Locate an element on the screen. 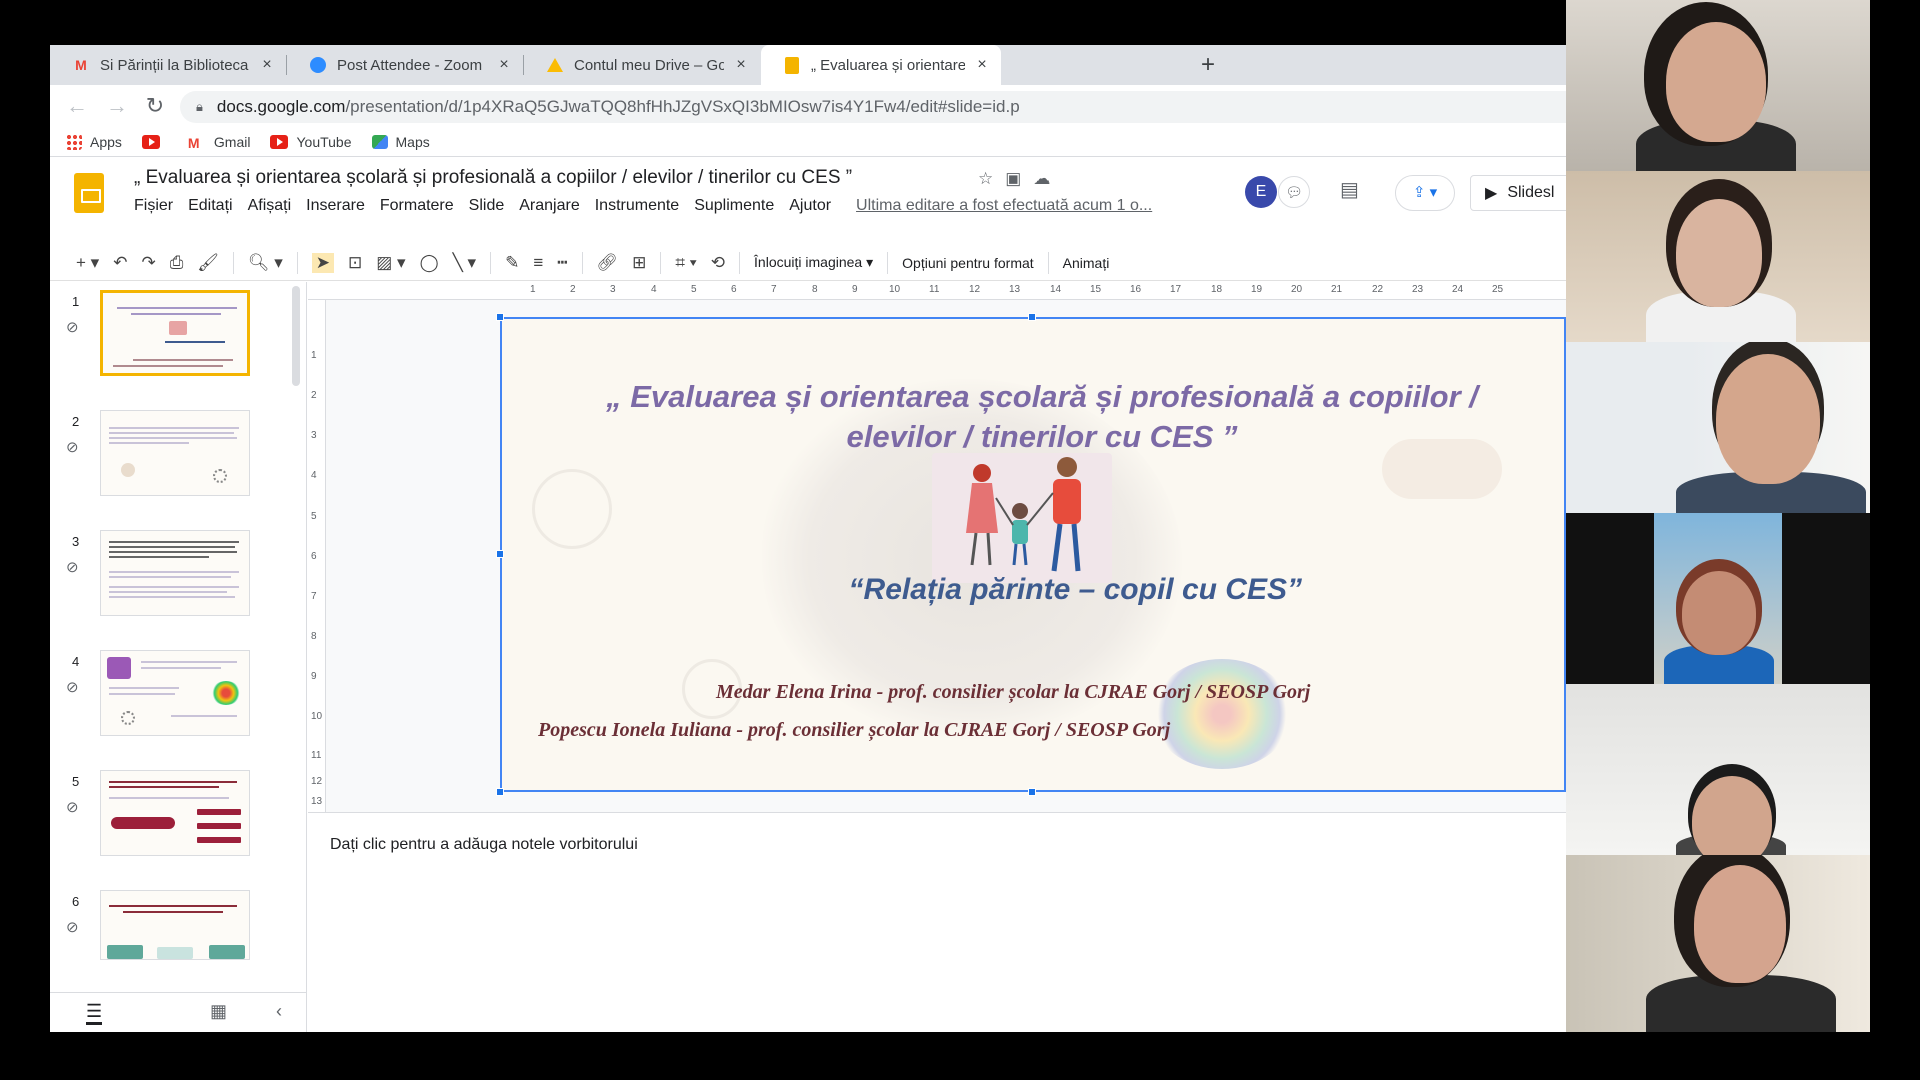 This screenshot has height=1080, width=1920. zoom-icon: 🔍︎ ▾ is located at coordinates (265, 263).